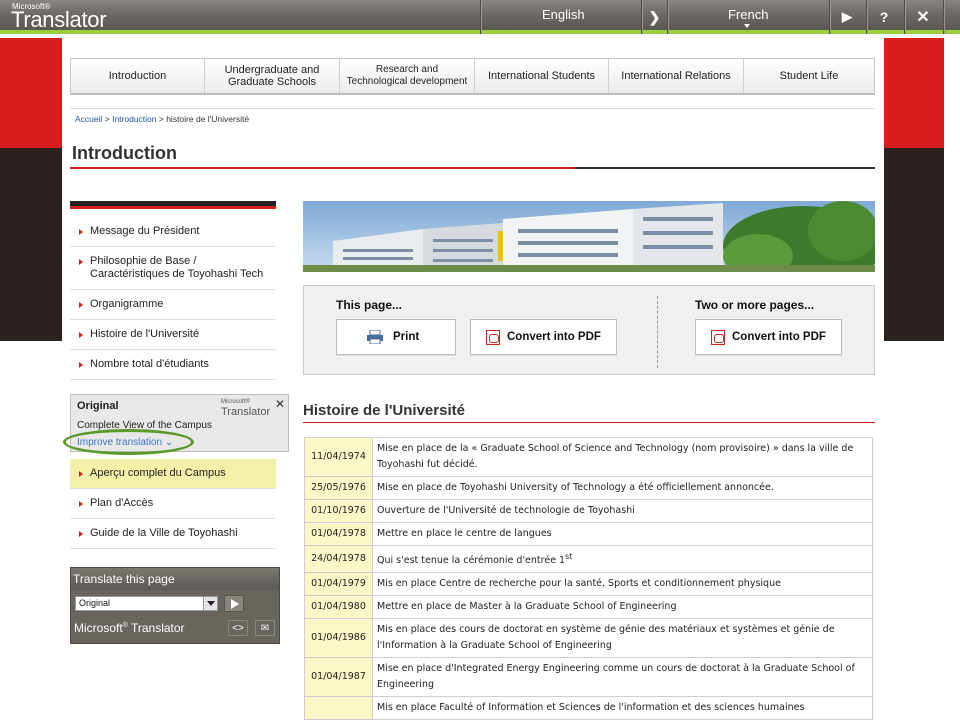  What do you see at coordinates (280, 404) in the screenshot?
I see `close-icon: ✕` at bounding box center [280, 404].